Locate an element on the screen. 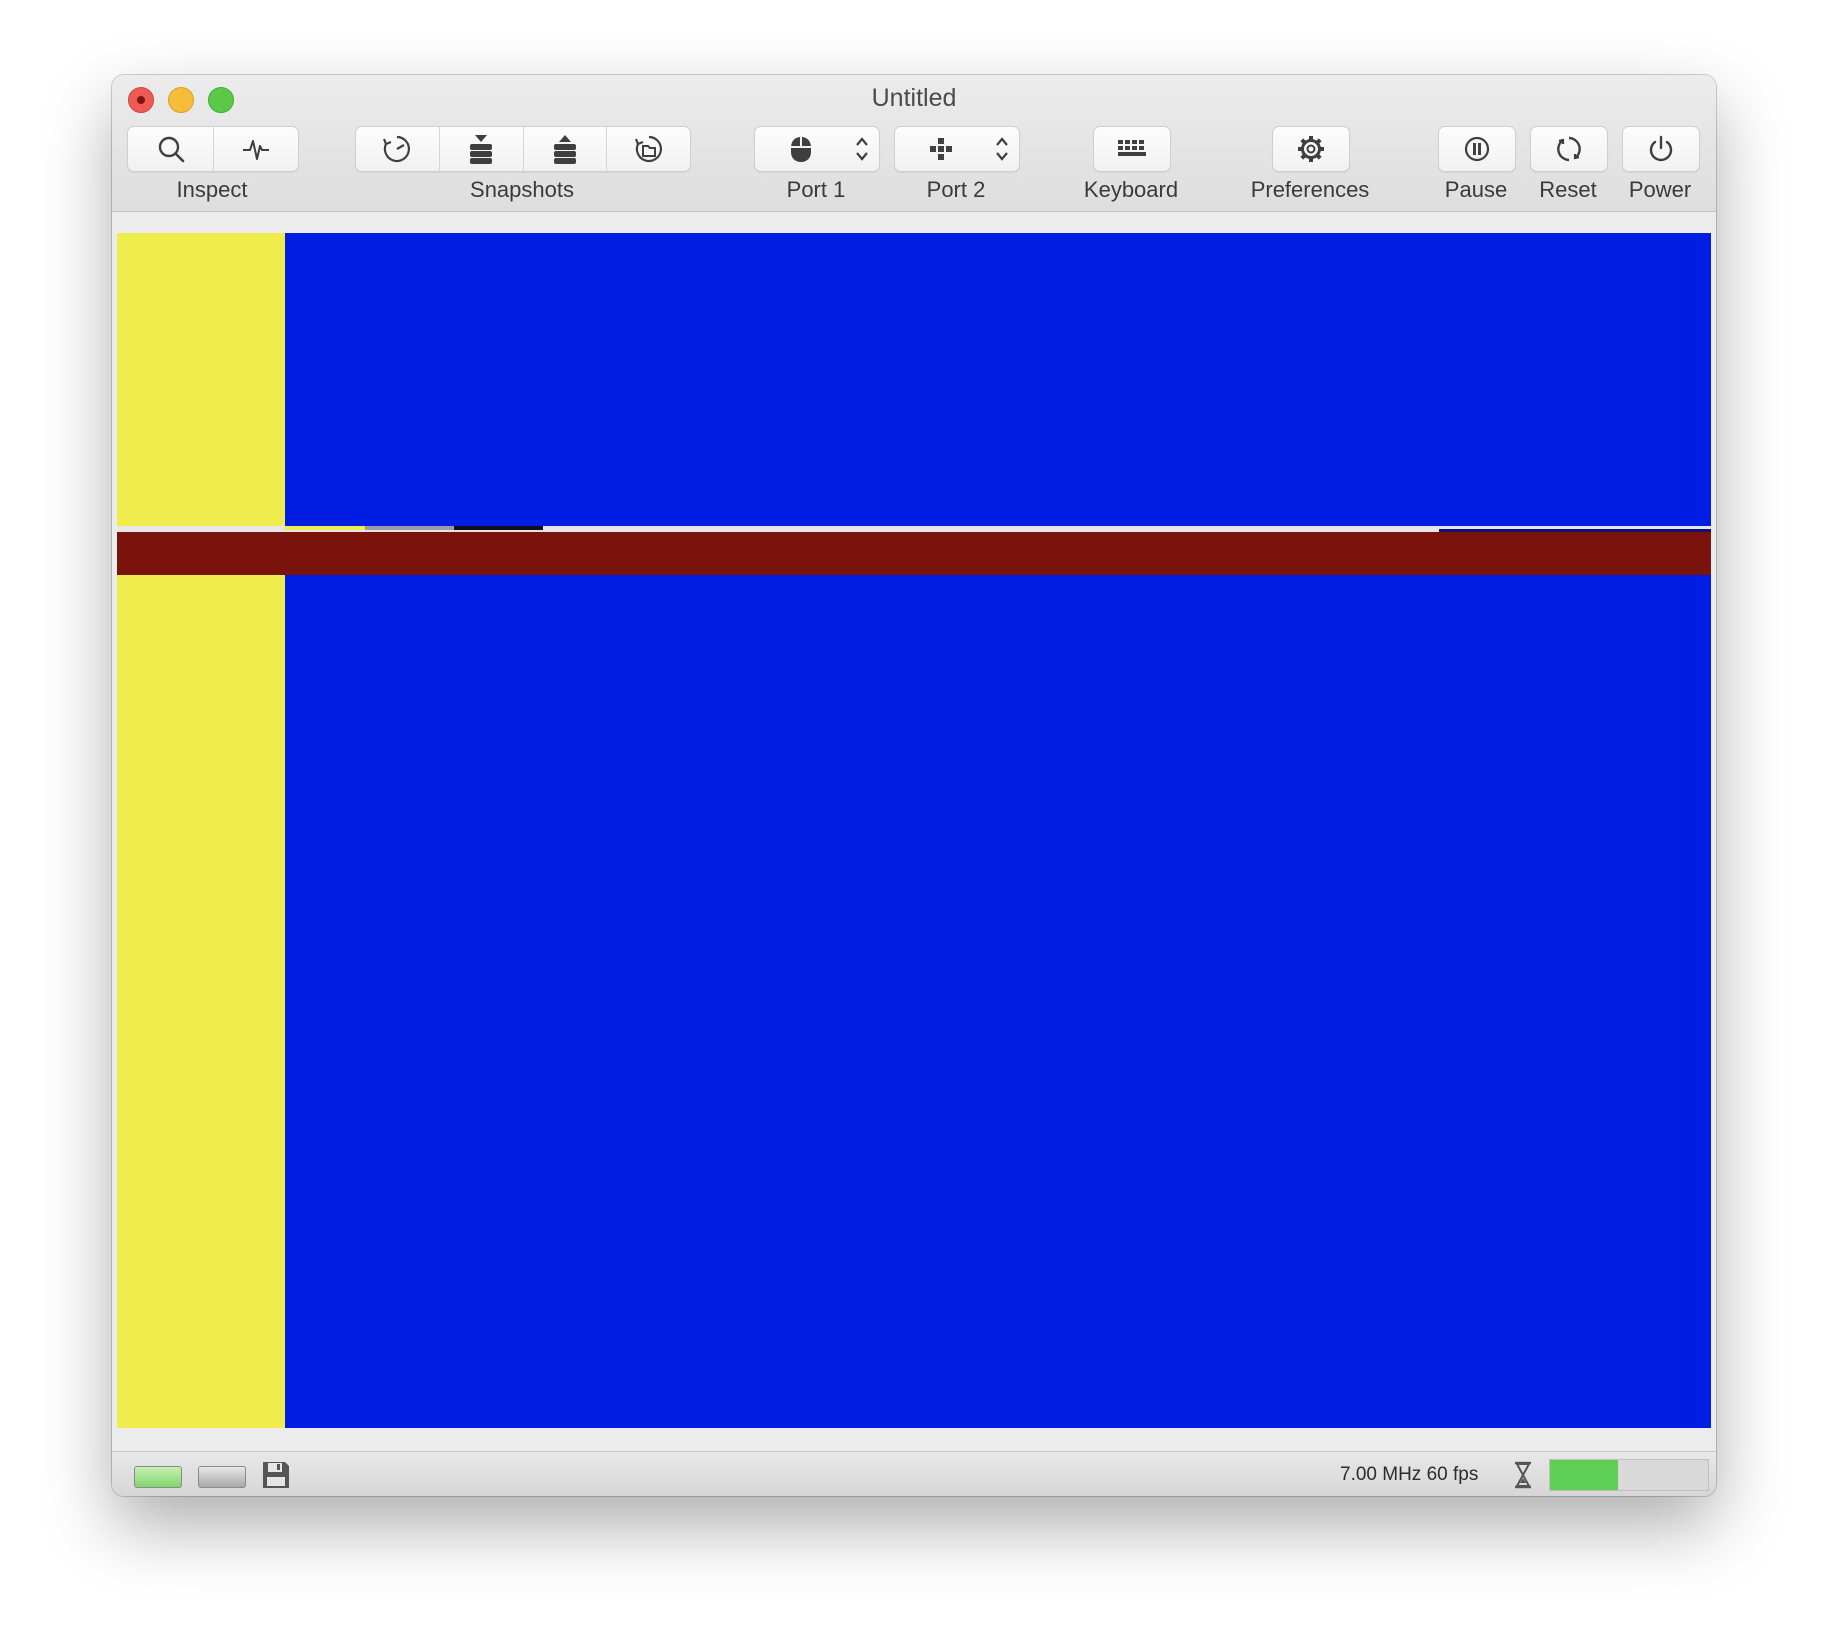  snapshot-browser-icon is located at coordinates (648, 149).